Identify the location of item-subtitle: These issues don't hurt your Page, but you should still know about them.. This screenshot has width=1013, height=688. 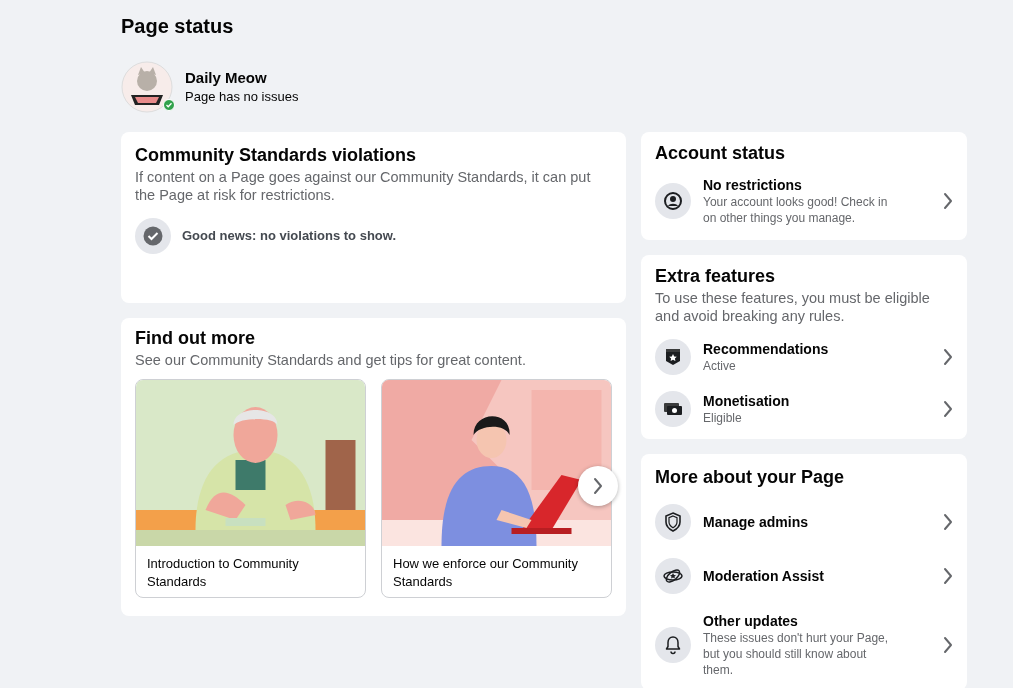
(796, 654).